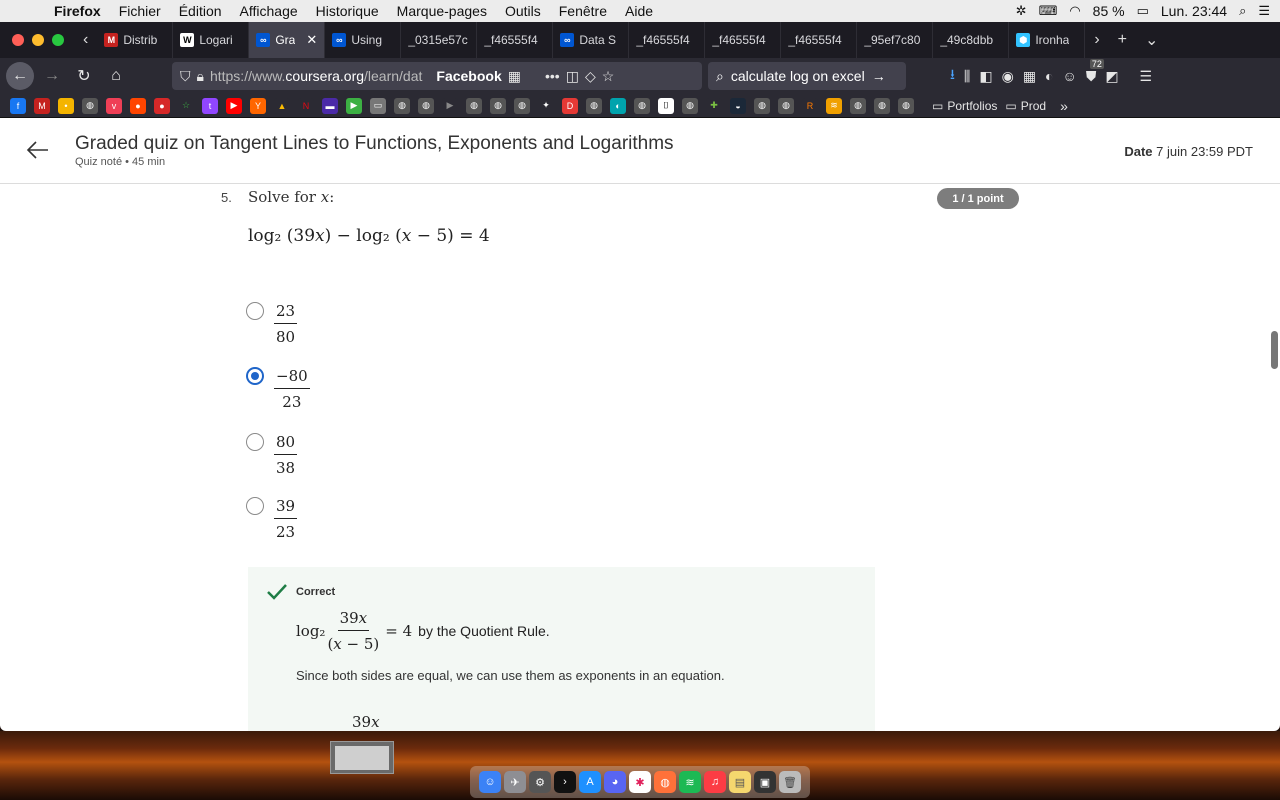 This screenshot has width=1280, height=800. Describe the element at coordinates (38, 150) in the screenshot. I see `back-arrow-icon` at that location.